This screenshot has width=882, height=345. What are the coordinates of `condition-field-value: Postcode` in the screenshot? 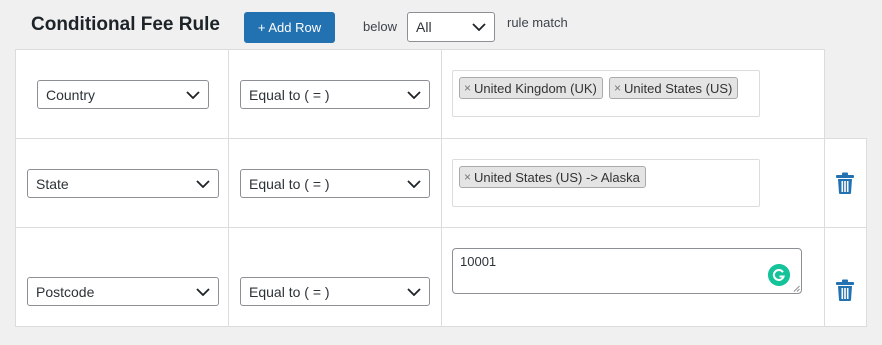 It's located at (65, 291).